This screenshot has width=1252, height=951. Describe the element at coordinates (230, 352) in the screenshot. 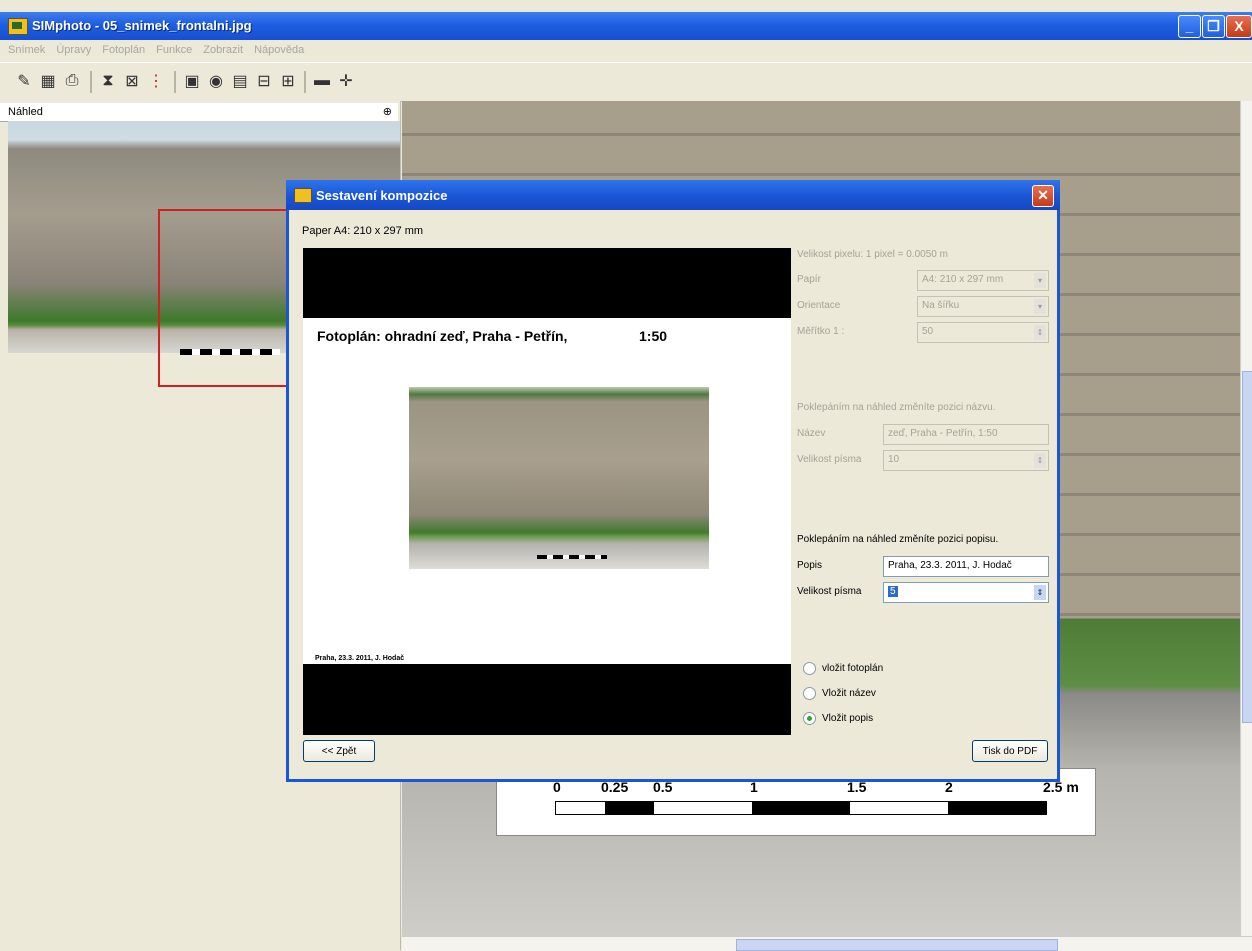

I see `thumbnail-scalebar` at that location.